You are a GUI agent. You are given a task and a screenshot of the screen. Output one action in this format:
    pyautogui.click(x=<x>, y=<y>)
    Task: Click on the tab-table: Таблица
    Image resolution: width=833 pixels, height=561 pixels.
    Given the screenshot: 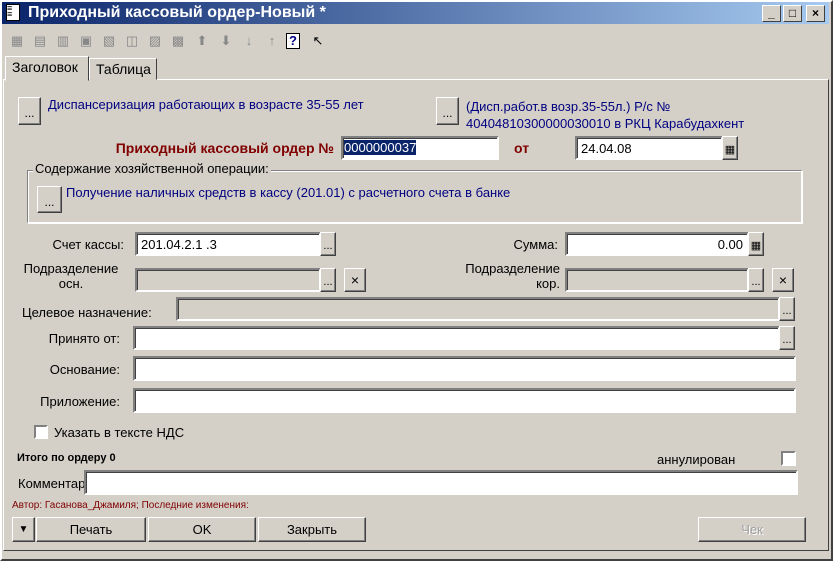 What is the action you would take?
    pyautogui.click(x=123, y=69)
    